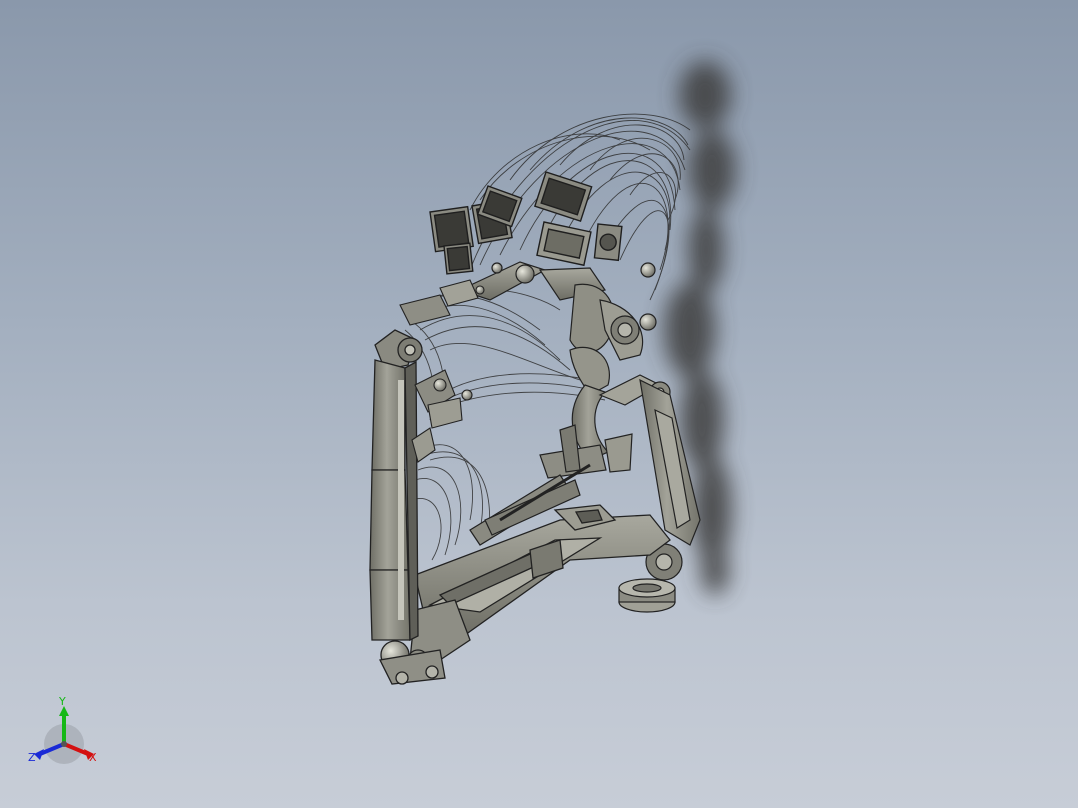 Image resolution: width=1078 pixels, height=808 pixels. Describe the element at coordinates (32, 757) in the screenshot. I see `triad-z-label: Z` at that location.